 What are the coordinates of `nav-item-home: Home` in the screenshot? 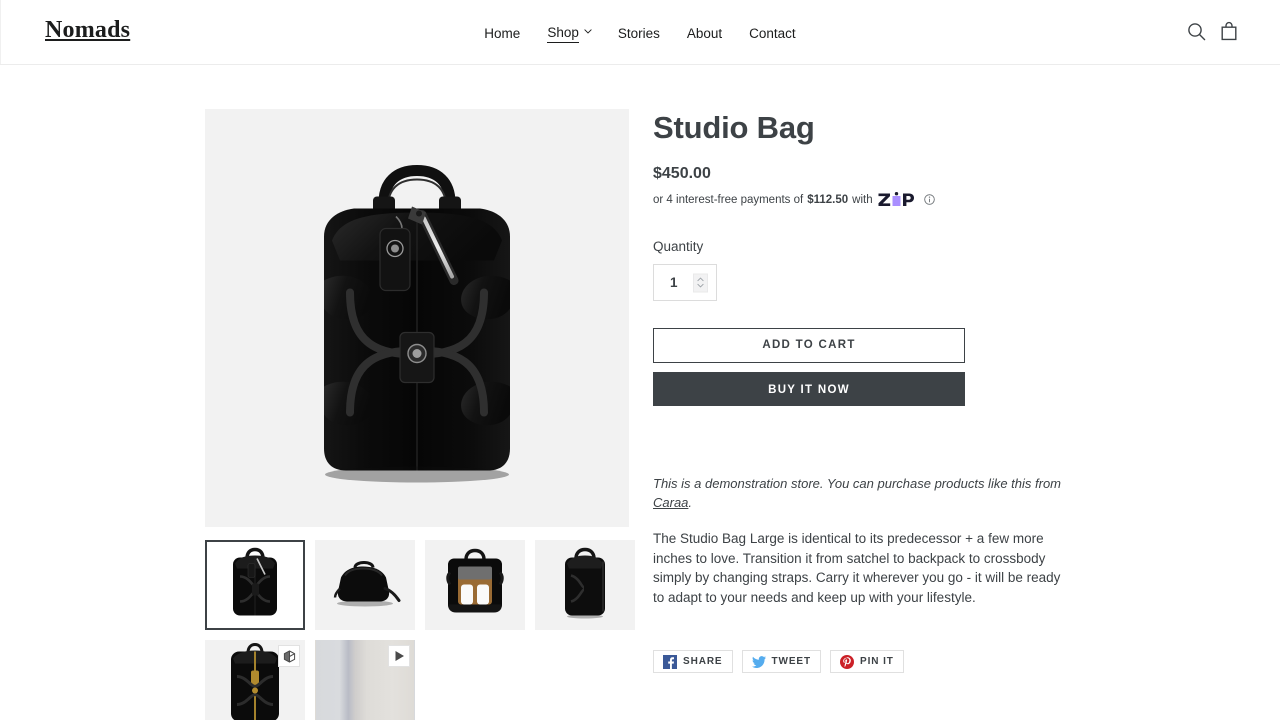 It's located at (502, 33).